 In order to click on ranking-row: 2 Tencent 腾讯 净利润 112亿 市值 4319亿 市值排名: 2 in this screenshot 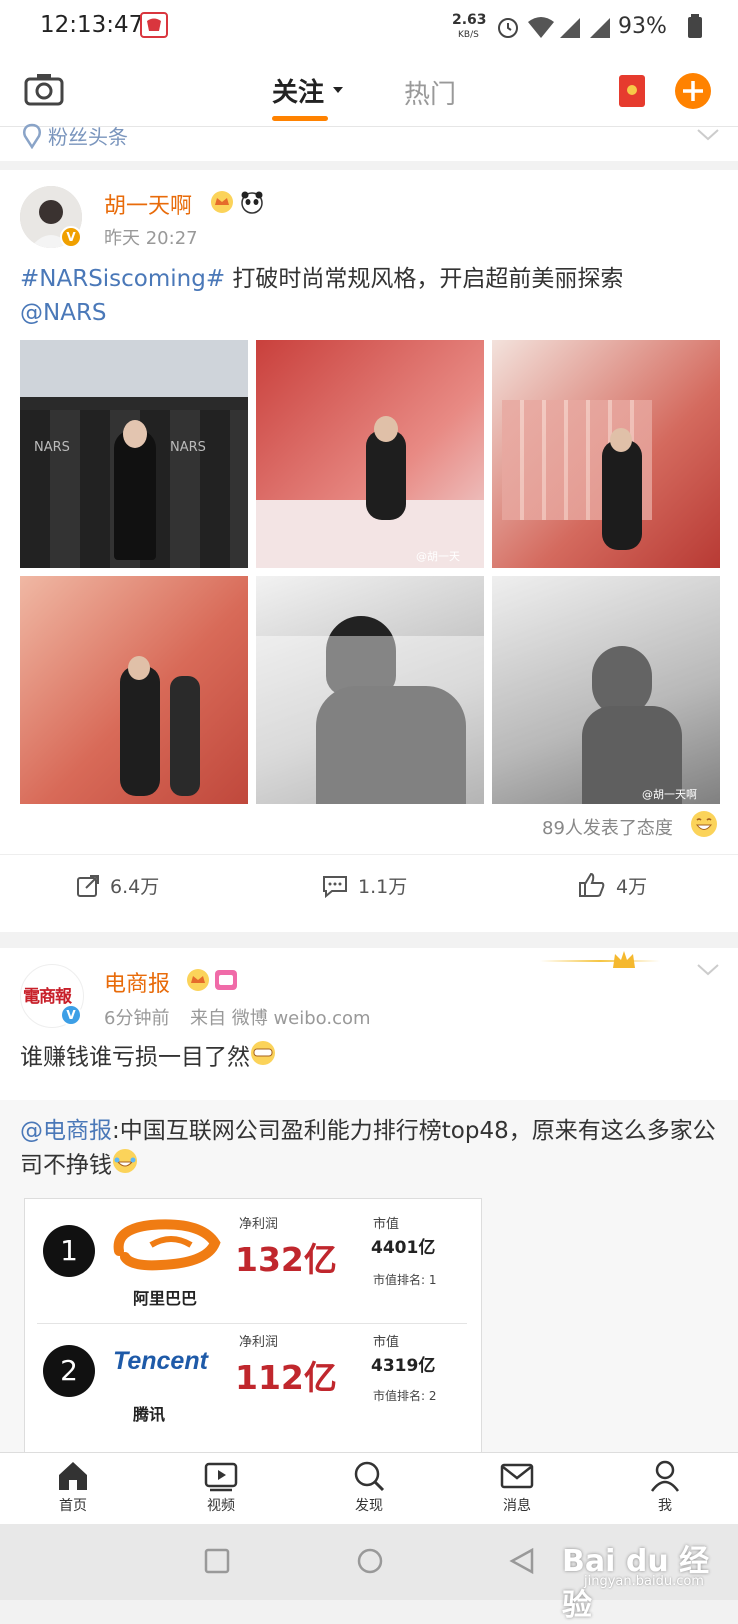, I will do `click(252, 1387)`.